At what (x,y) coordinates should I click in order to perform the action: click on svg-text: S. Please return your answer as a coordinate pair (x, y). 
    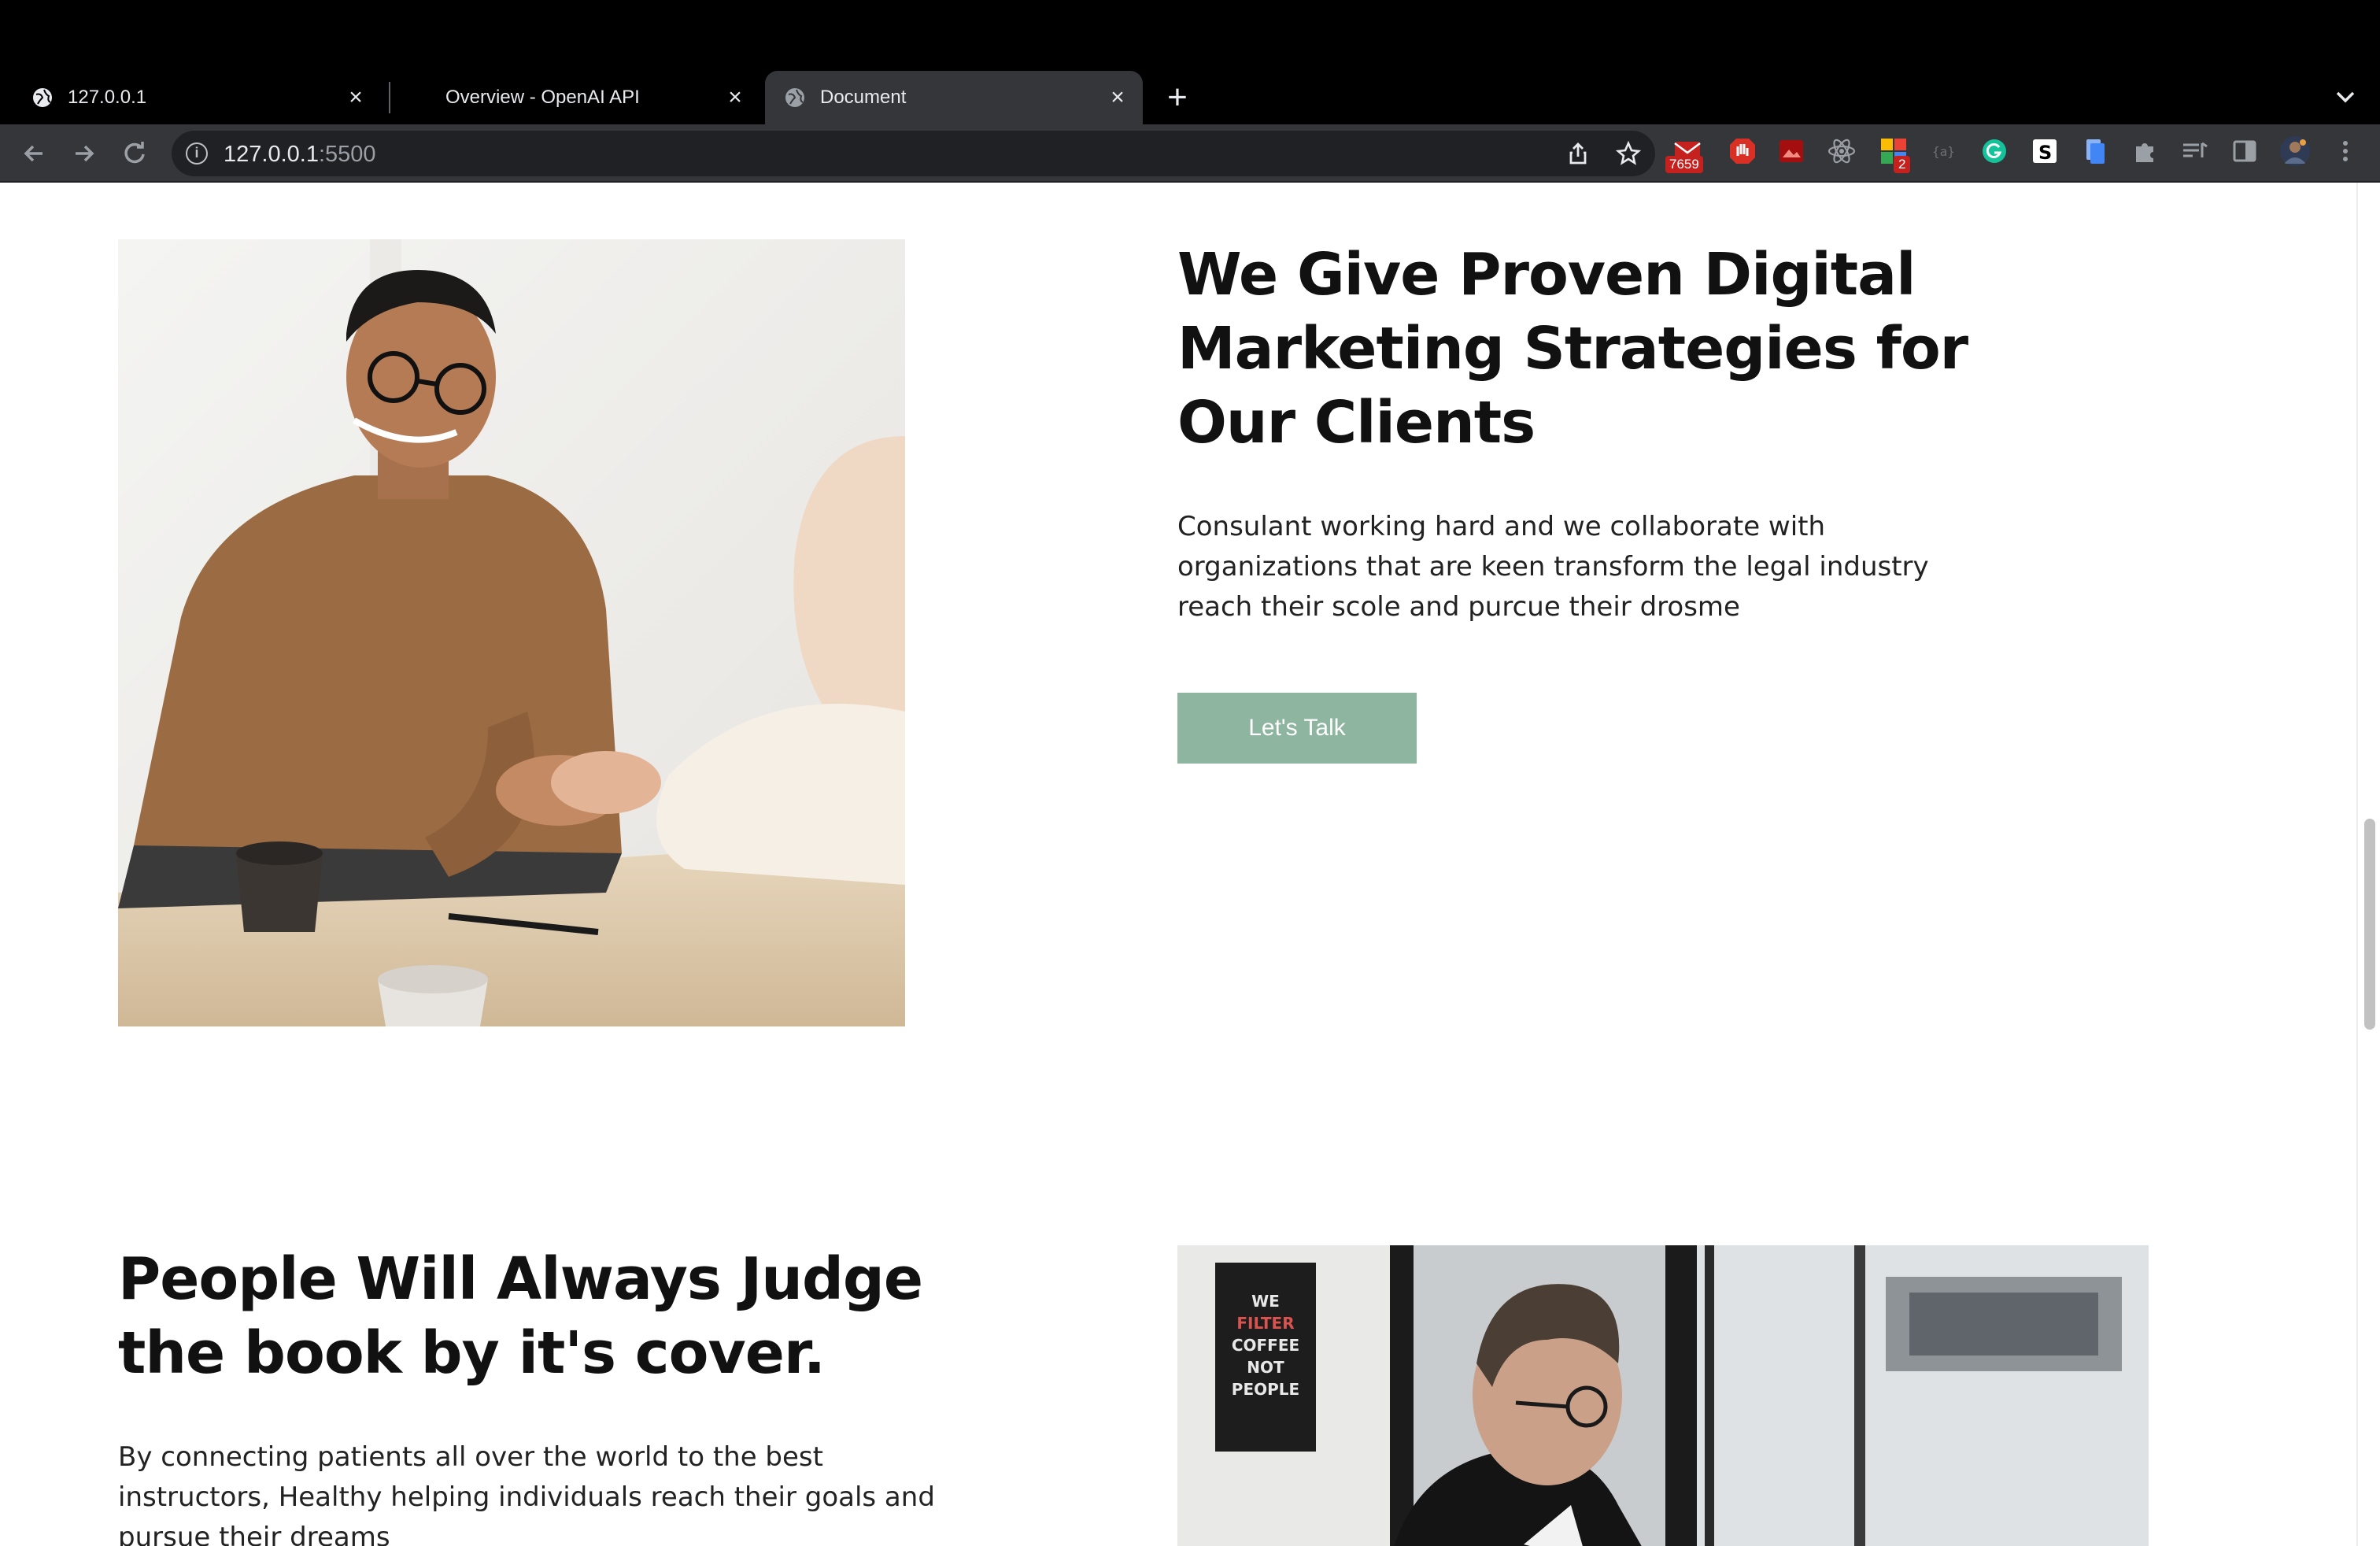
    Looking at the image, I should click on (2045, 153).